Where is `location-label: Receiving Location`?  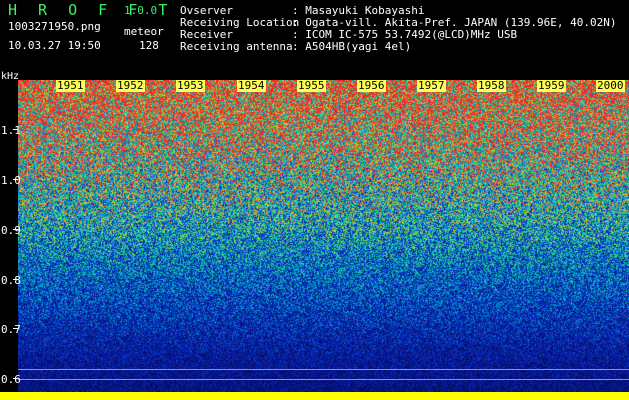
location-label: Receiving Location is located at coordinates (240, 22).